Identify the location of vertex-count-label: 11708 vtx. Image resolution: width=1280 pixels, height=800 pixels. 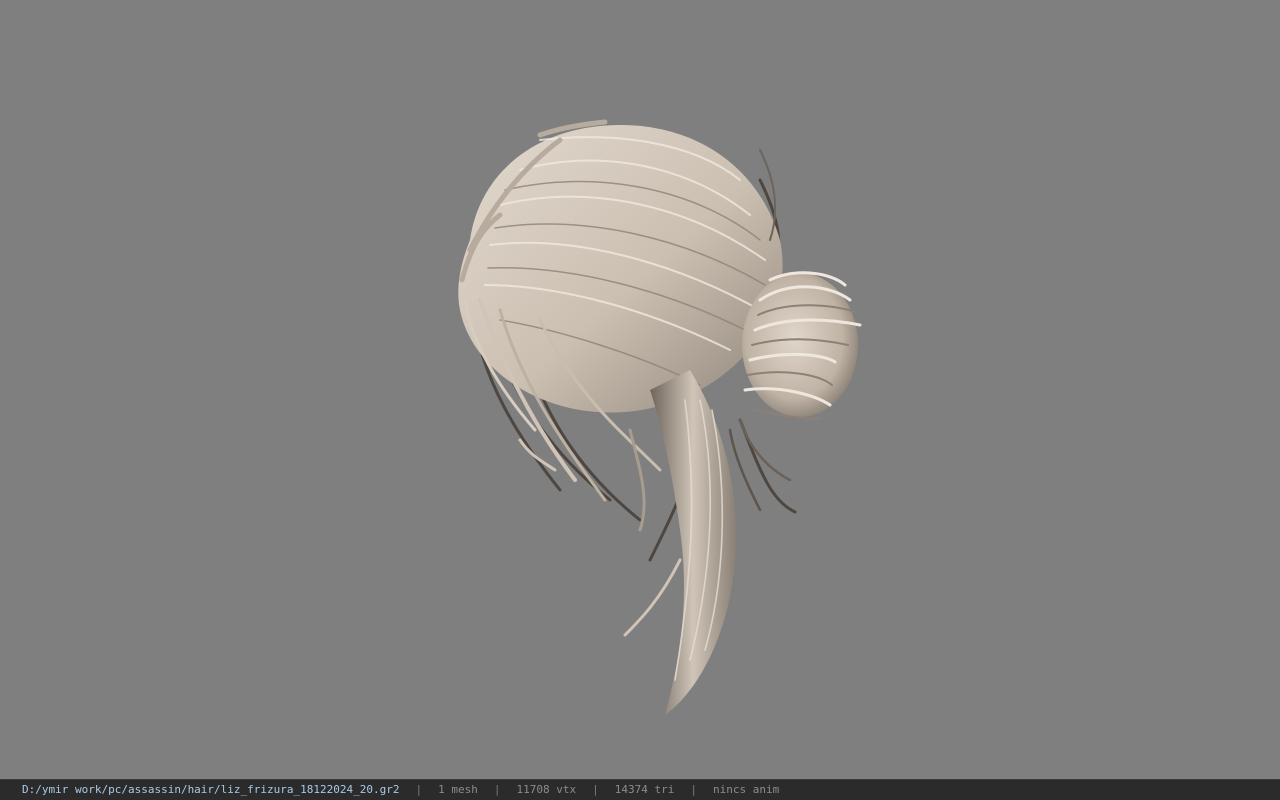
(546, 789).